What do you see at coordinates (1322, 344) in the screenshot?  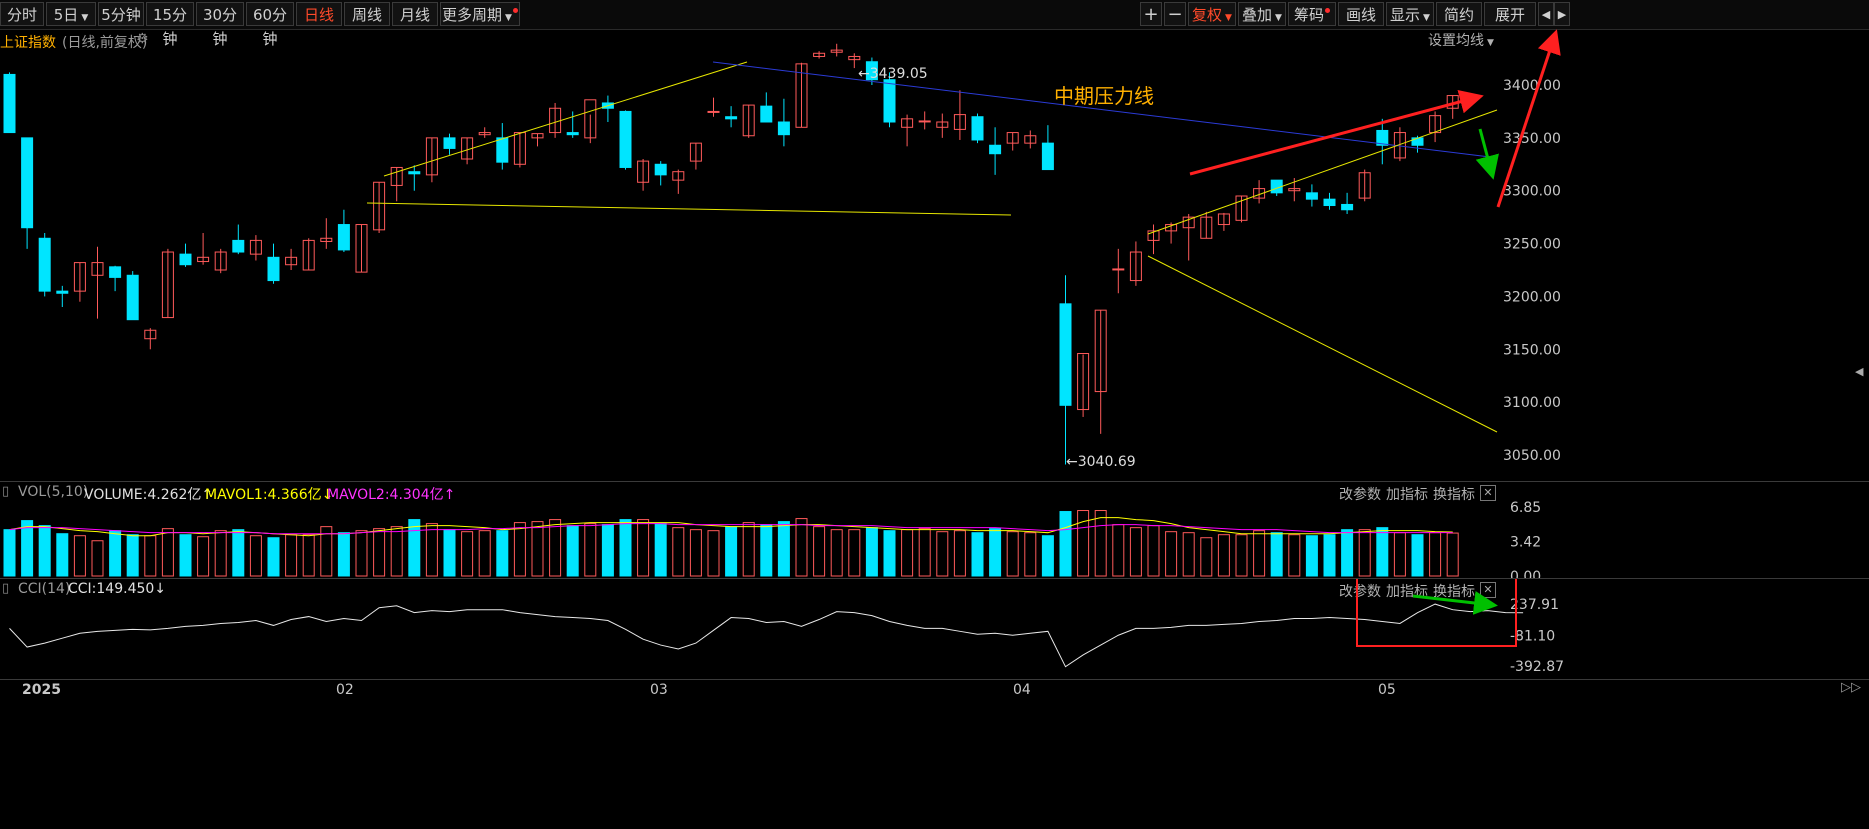 I see `channel-lower-line` at bounding box center [1322, 344].